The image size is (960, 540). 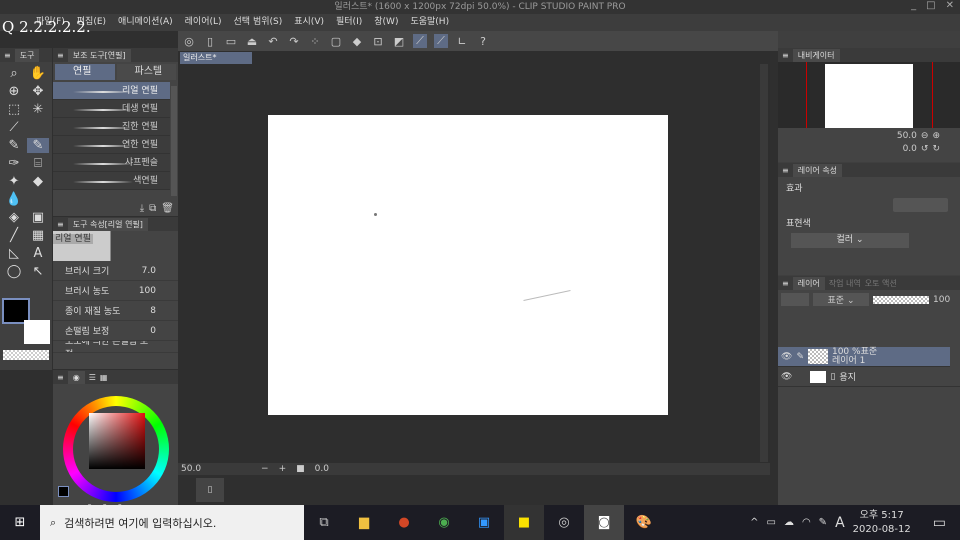 What do you see at coordinates (38, 217) in the screenshot?
I see `gradient-icon: ▣` at bounding box center [38, 217].